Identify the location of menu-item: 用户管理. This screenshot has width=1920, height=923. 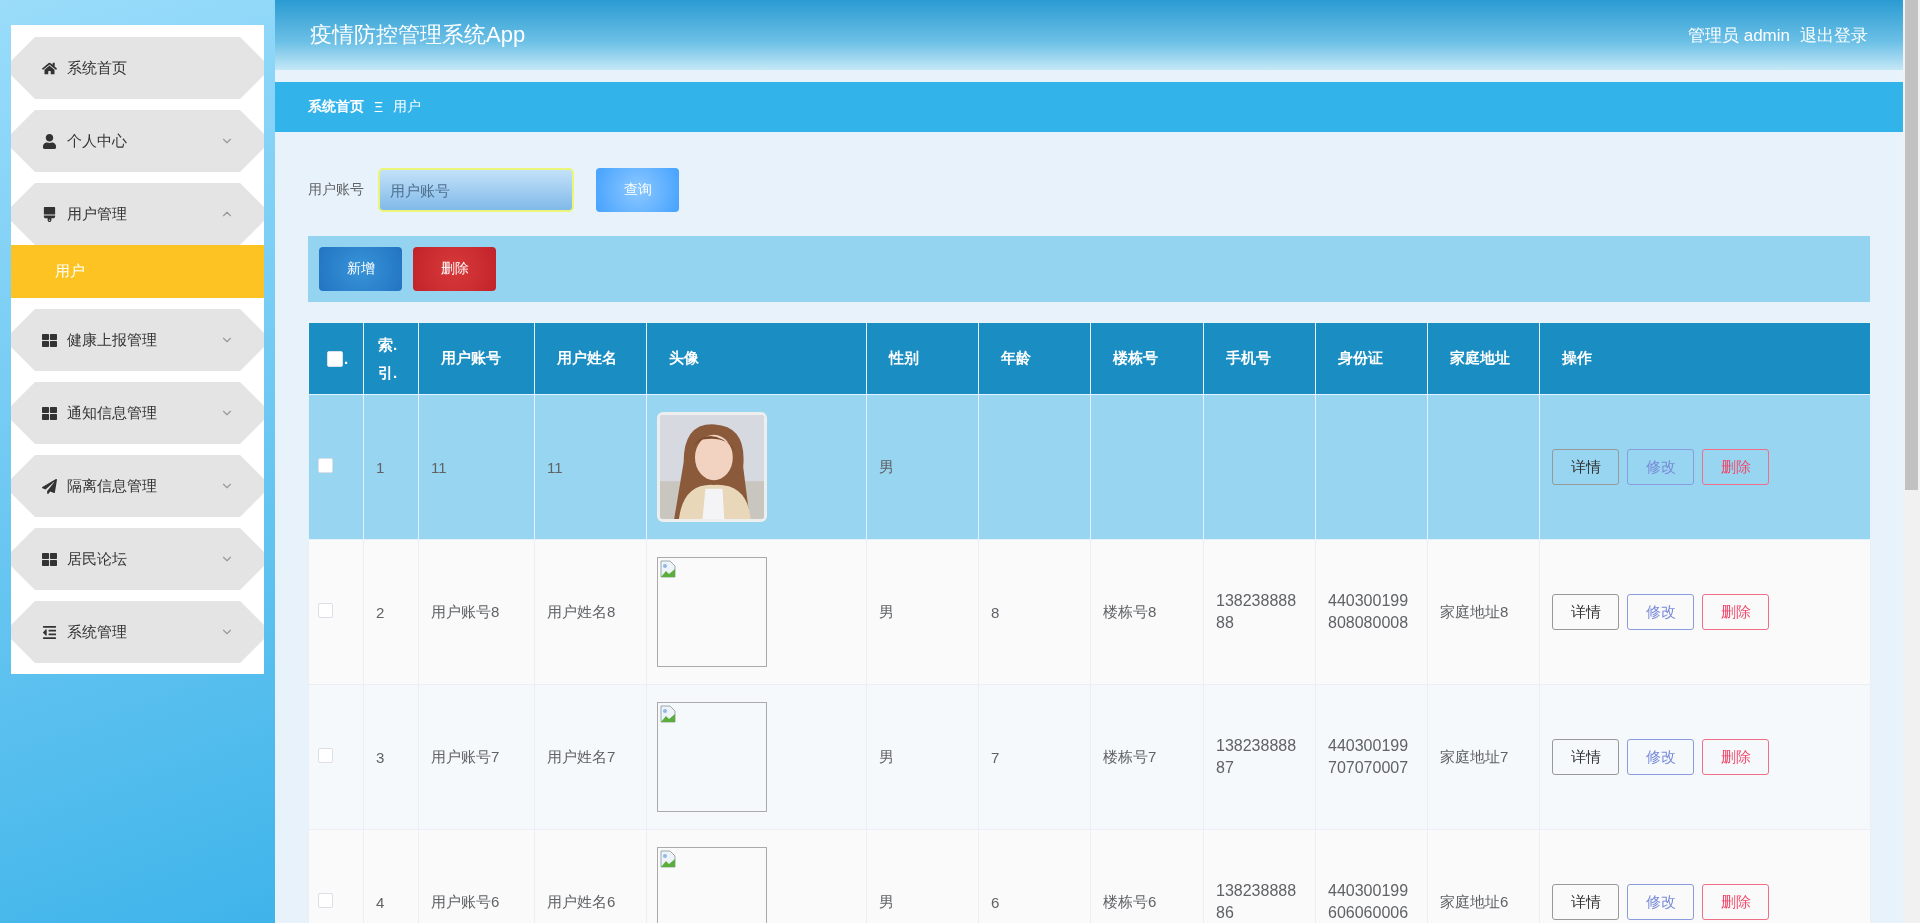
(137, 214).